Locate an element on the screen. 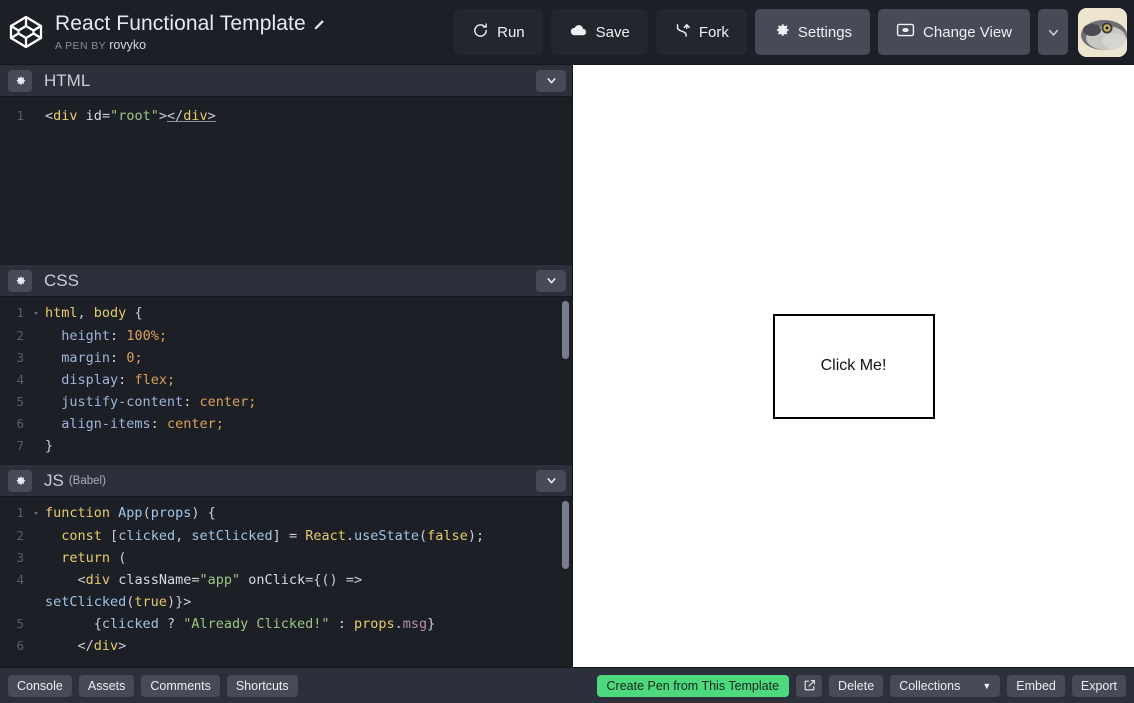 The width and height of the screenshot is (1134, 703). js-pane-title: JS is located at coordinates (54, 480).